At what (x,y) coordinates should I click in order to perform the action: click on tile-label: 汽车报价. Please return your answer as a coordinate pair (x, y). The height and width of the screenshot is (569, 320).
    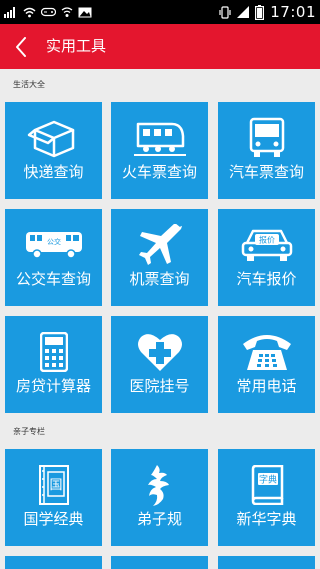
    Looking at the image, I should click on (266, 279).